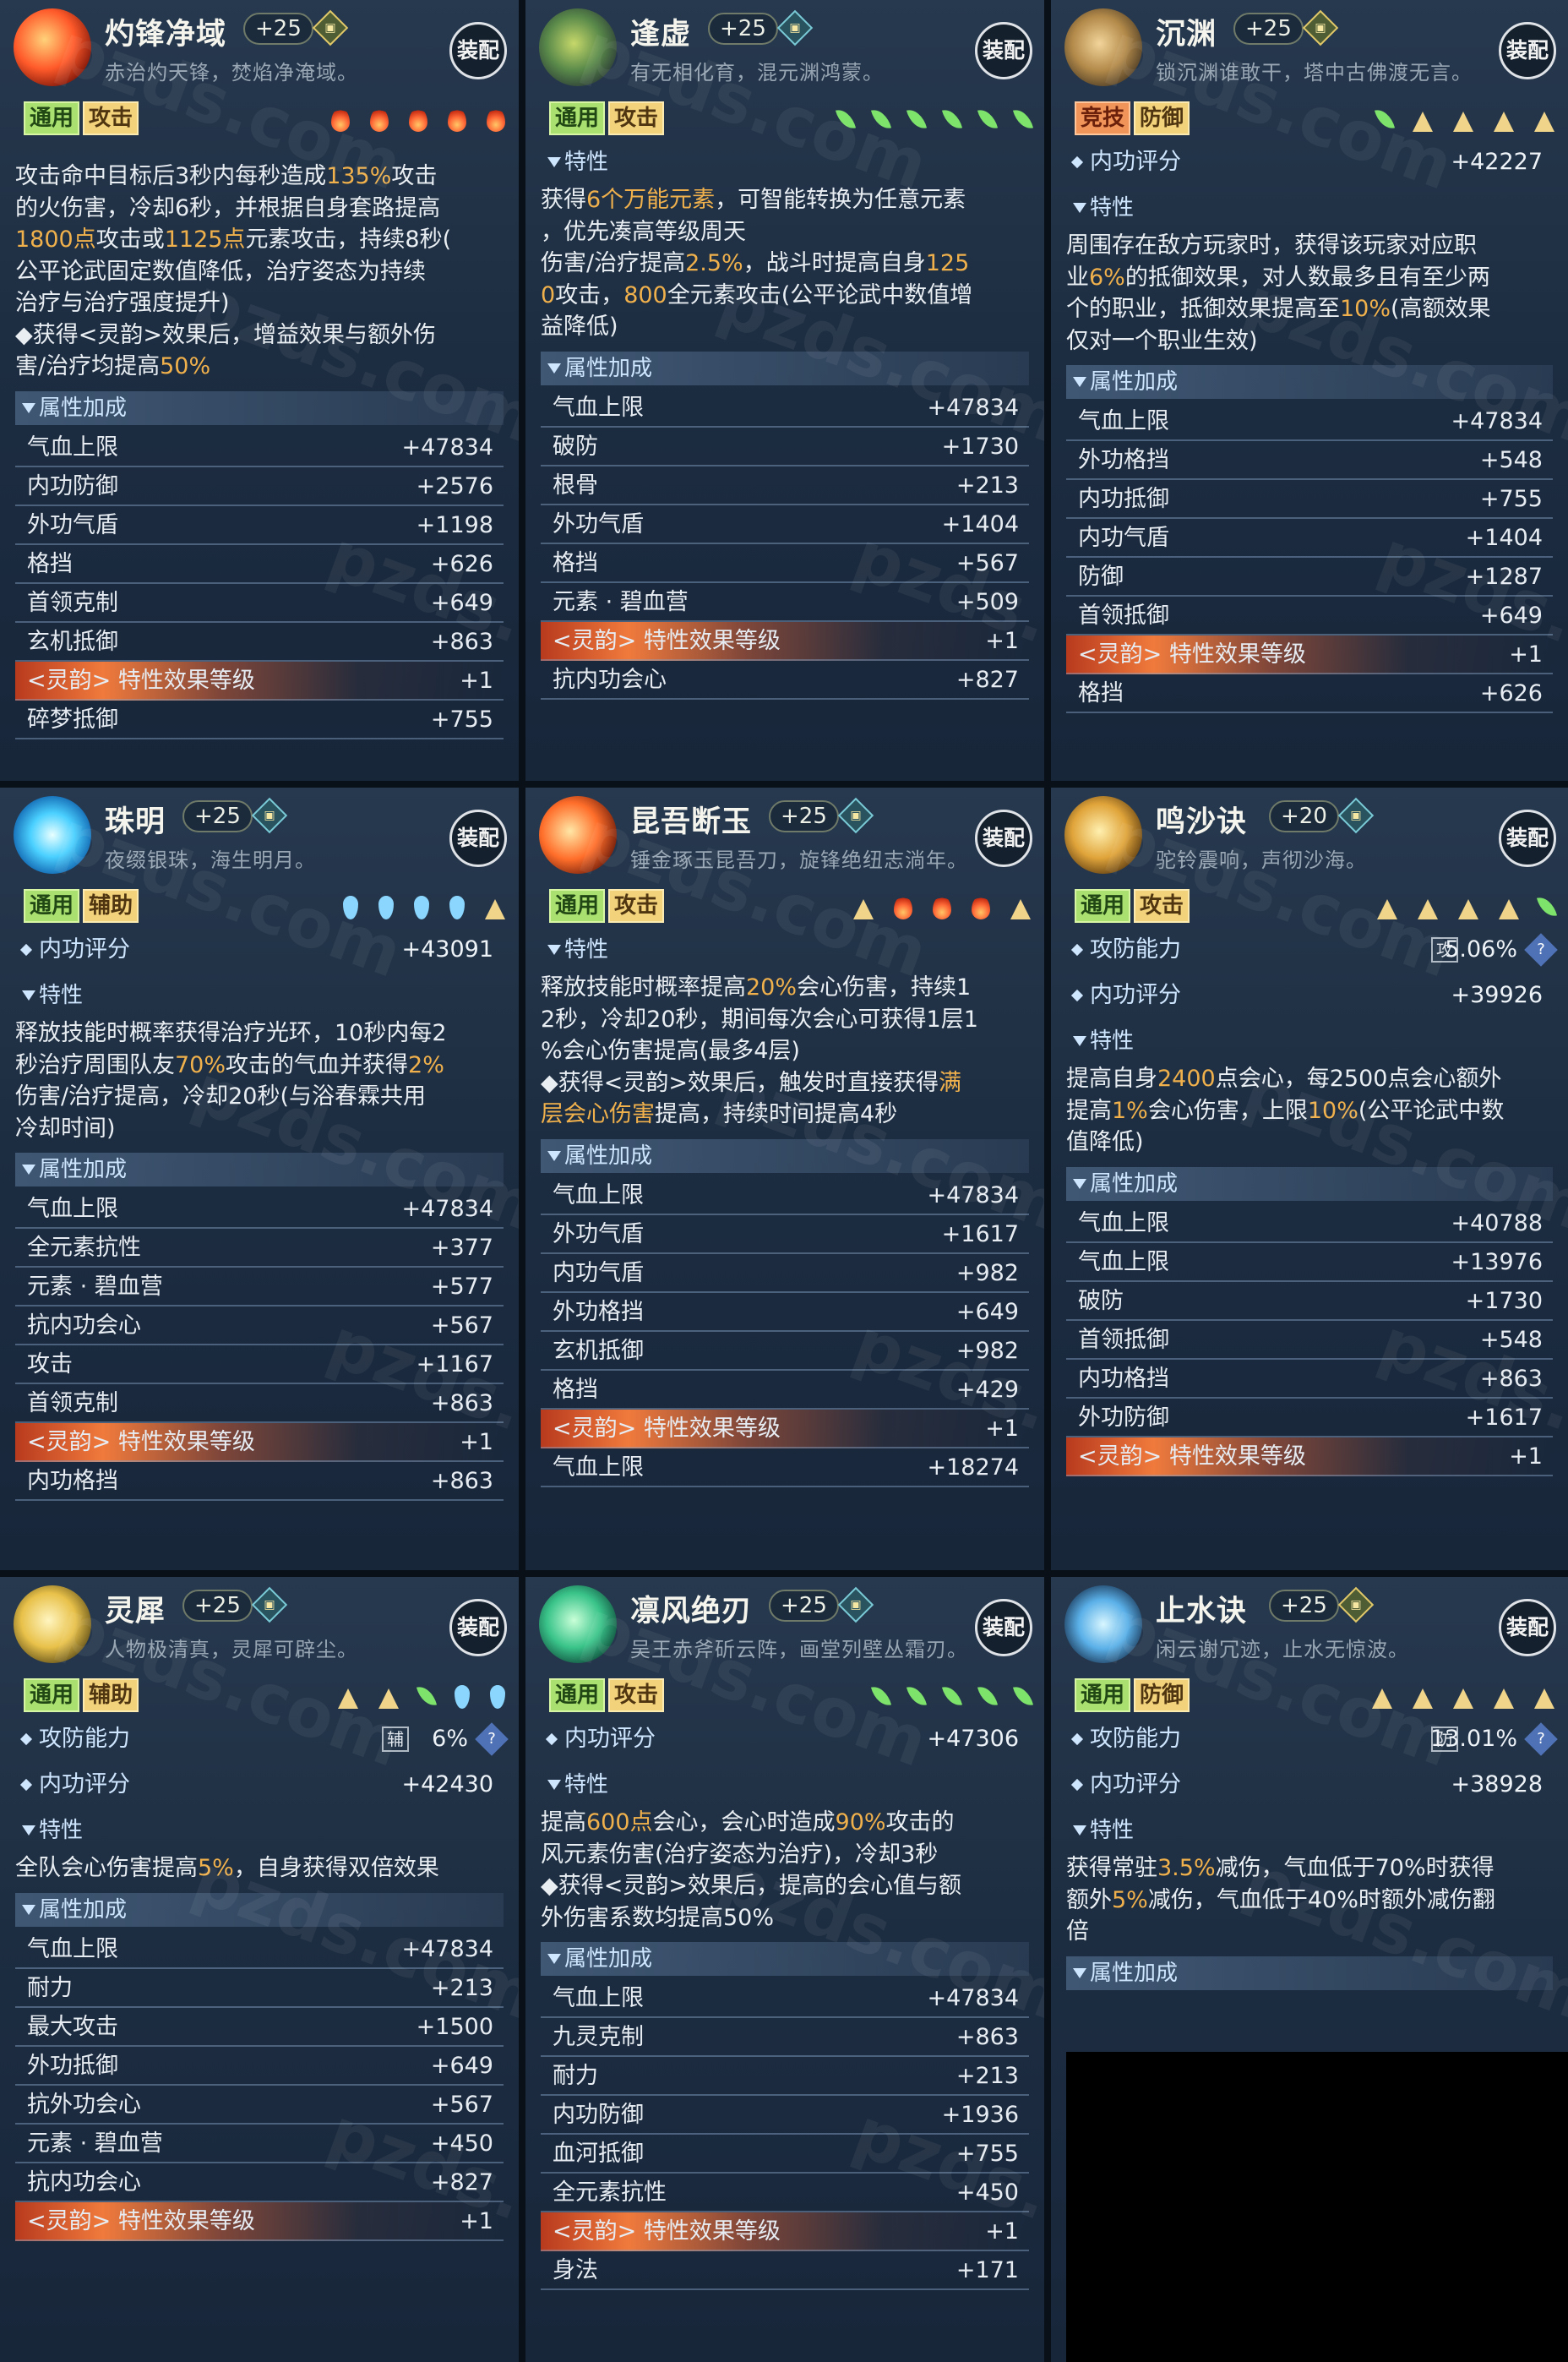  What do you see at coordinates (228, 207) in the screenshot?
I see `text-span: 的火伤害，冷却6秒，并根据自身套路提高` at bounding box center [228, 207].